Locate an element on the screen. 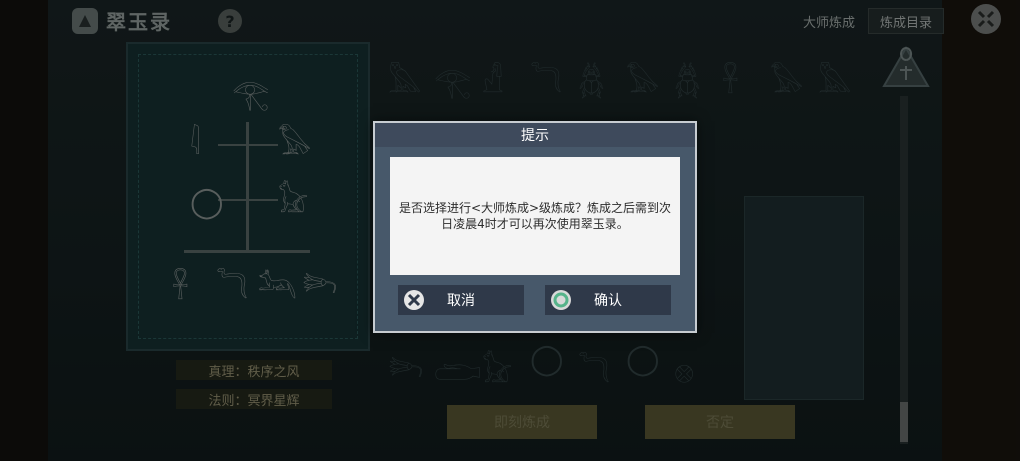 The width and height of the screenshot is (1020, 461). dialog-message: 是否选择进行<大师炼成>级炼成？炼成之后需到次日凌晨4时才可以再次使用翠玉录。 is located at coordinates (535, 216).